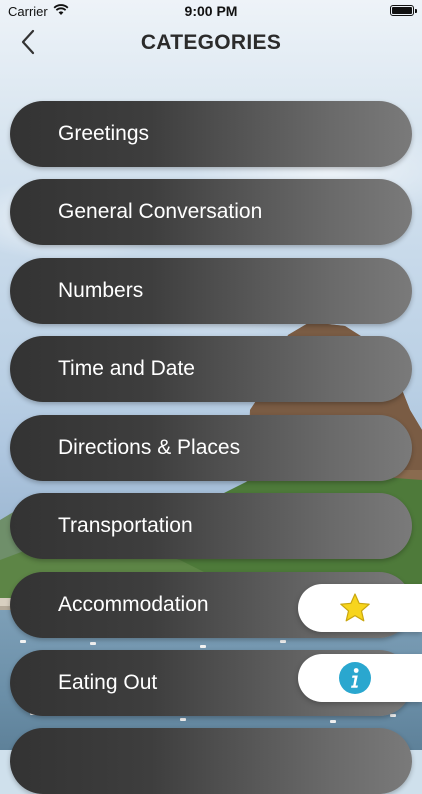  I want to click on category-label: Directions & Places, so click(149, 447).